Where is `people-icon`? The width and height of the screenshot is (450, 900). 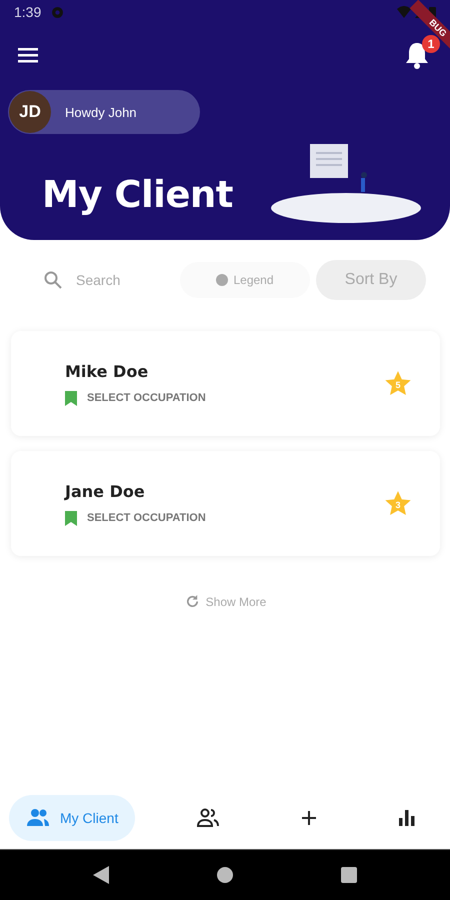 people-icon is located at coordinates (38, 818).